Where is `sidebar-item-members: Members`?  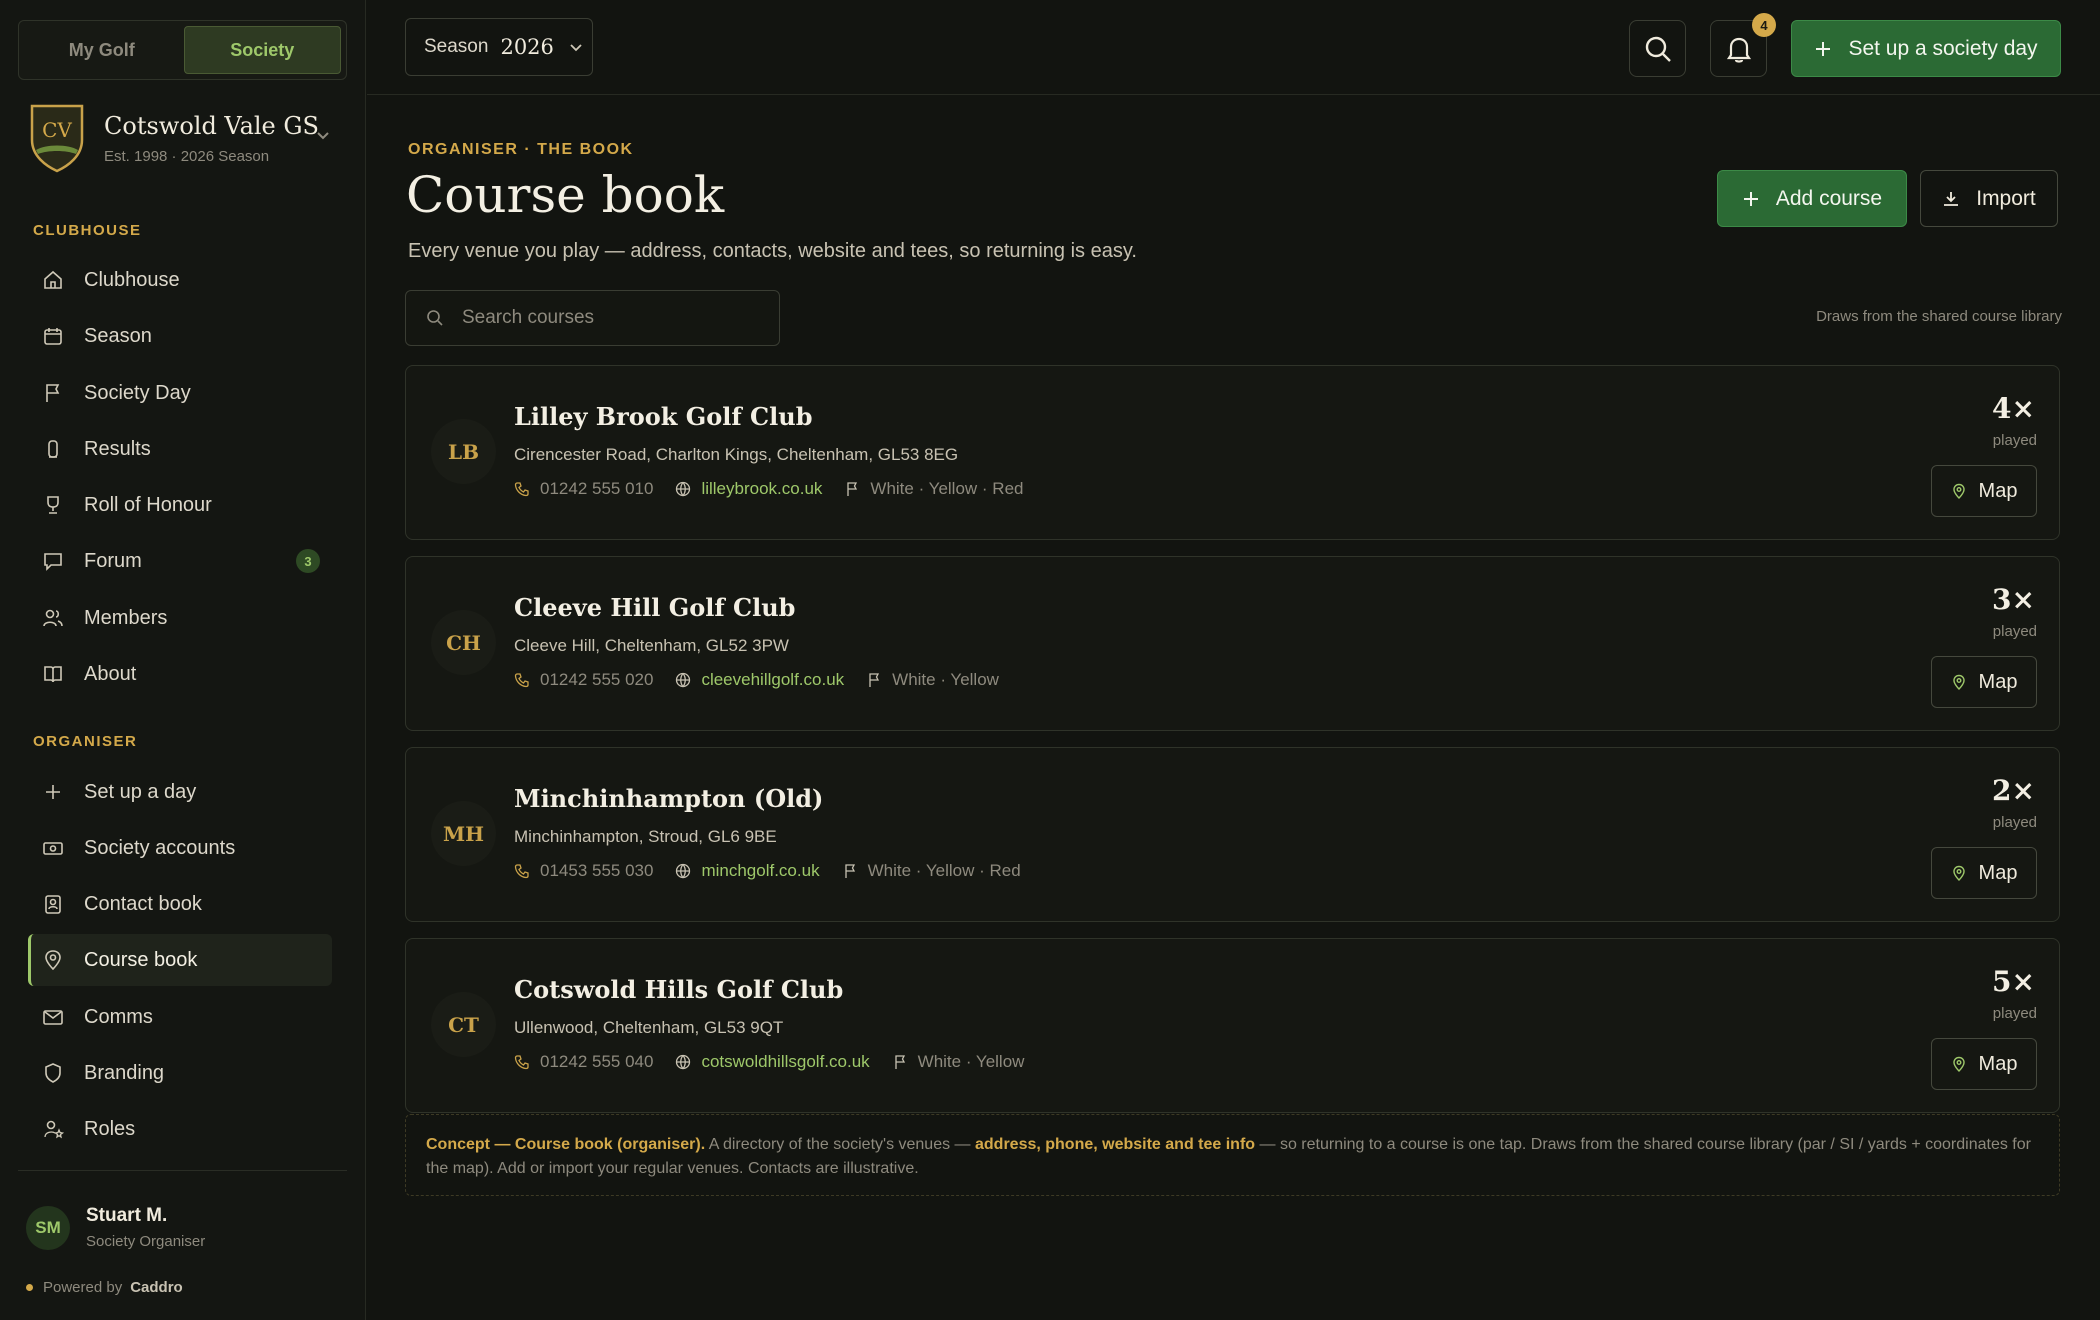
sidebar-item-members: Members is located at coordinates (180, 618).